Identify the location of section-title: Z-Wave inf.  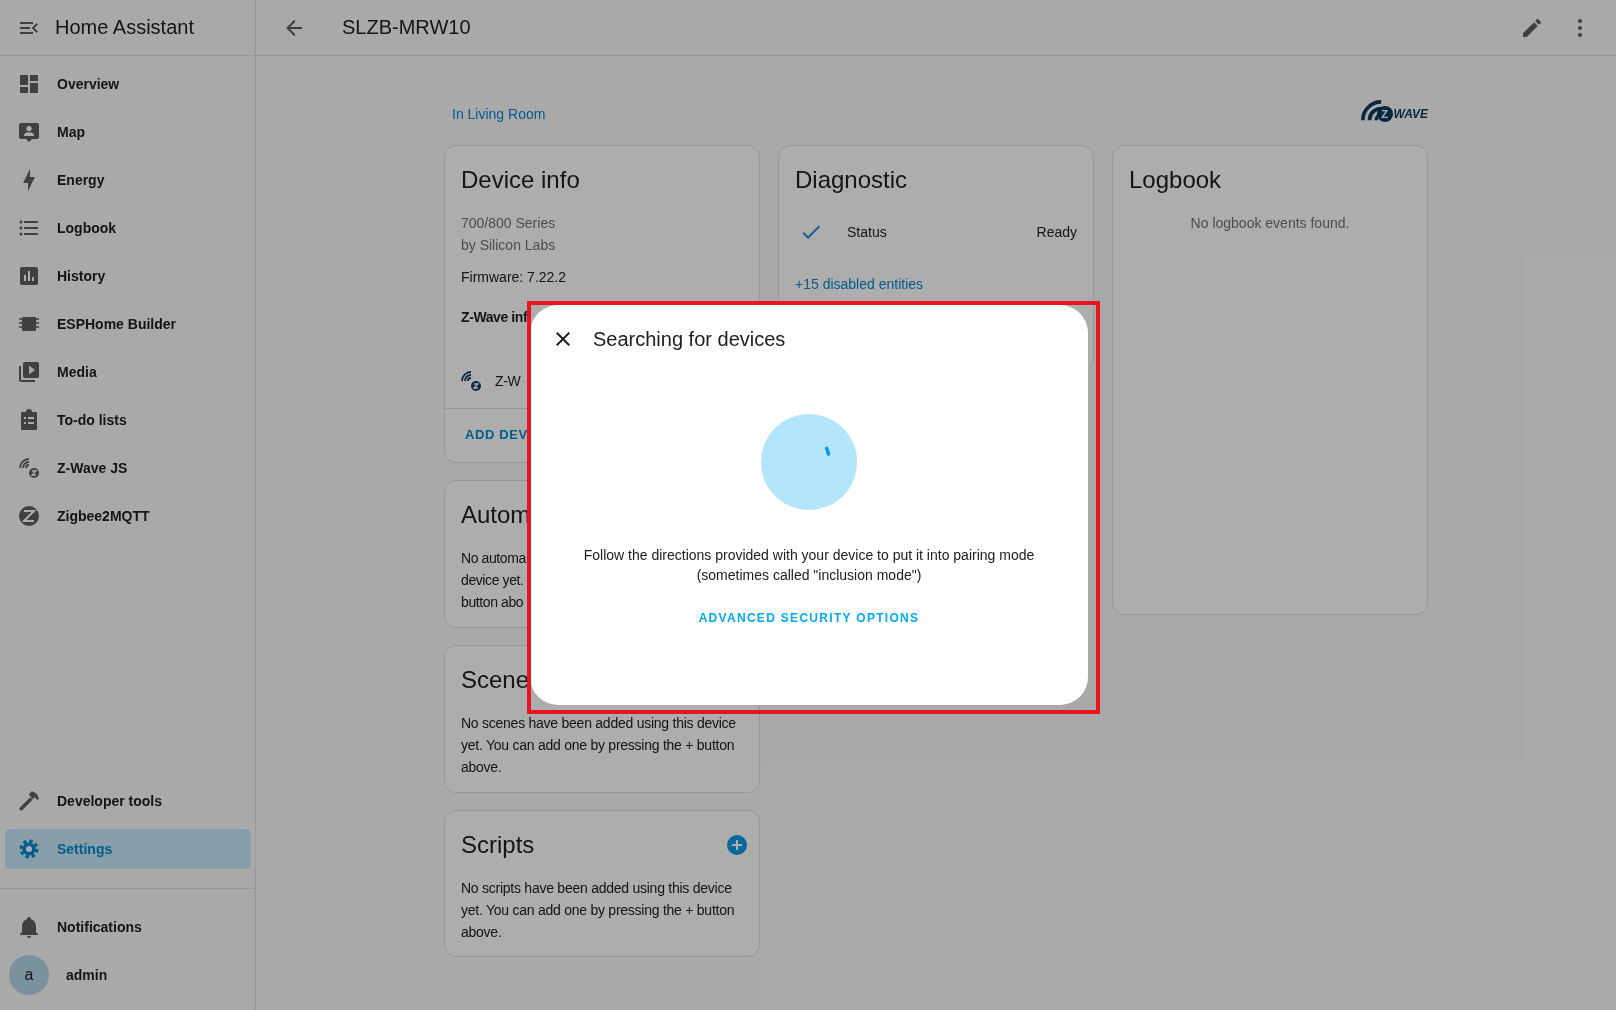
(495, 317).